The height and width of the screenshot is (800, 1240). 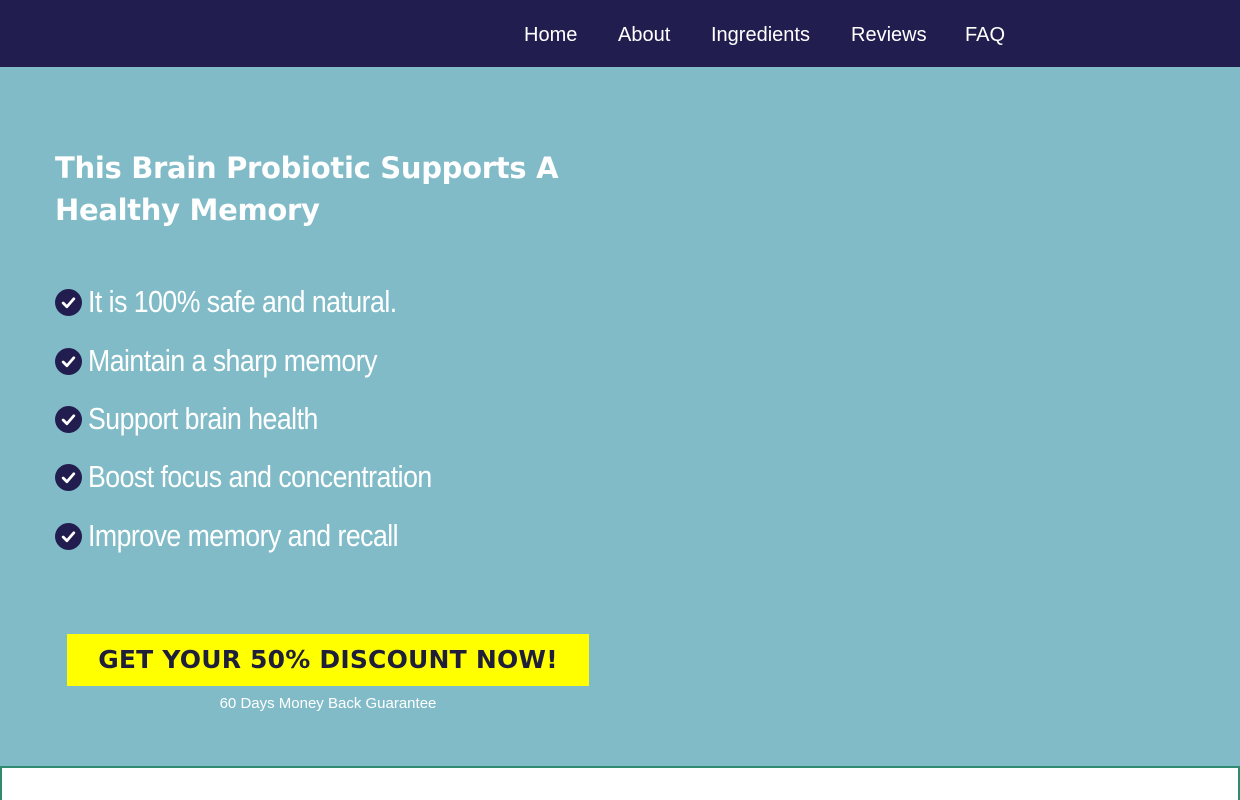 What do you see at coordinates (760, 33) in the screenshot?
I see `nav-link-ingredients: Ingredients` at bounding box center [760, 33].